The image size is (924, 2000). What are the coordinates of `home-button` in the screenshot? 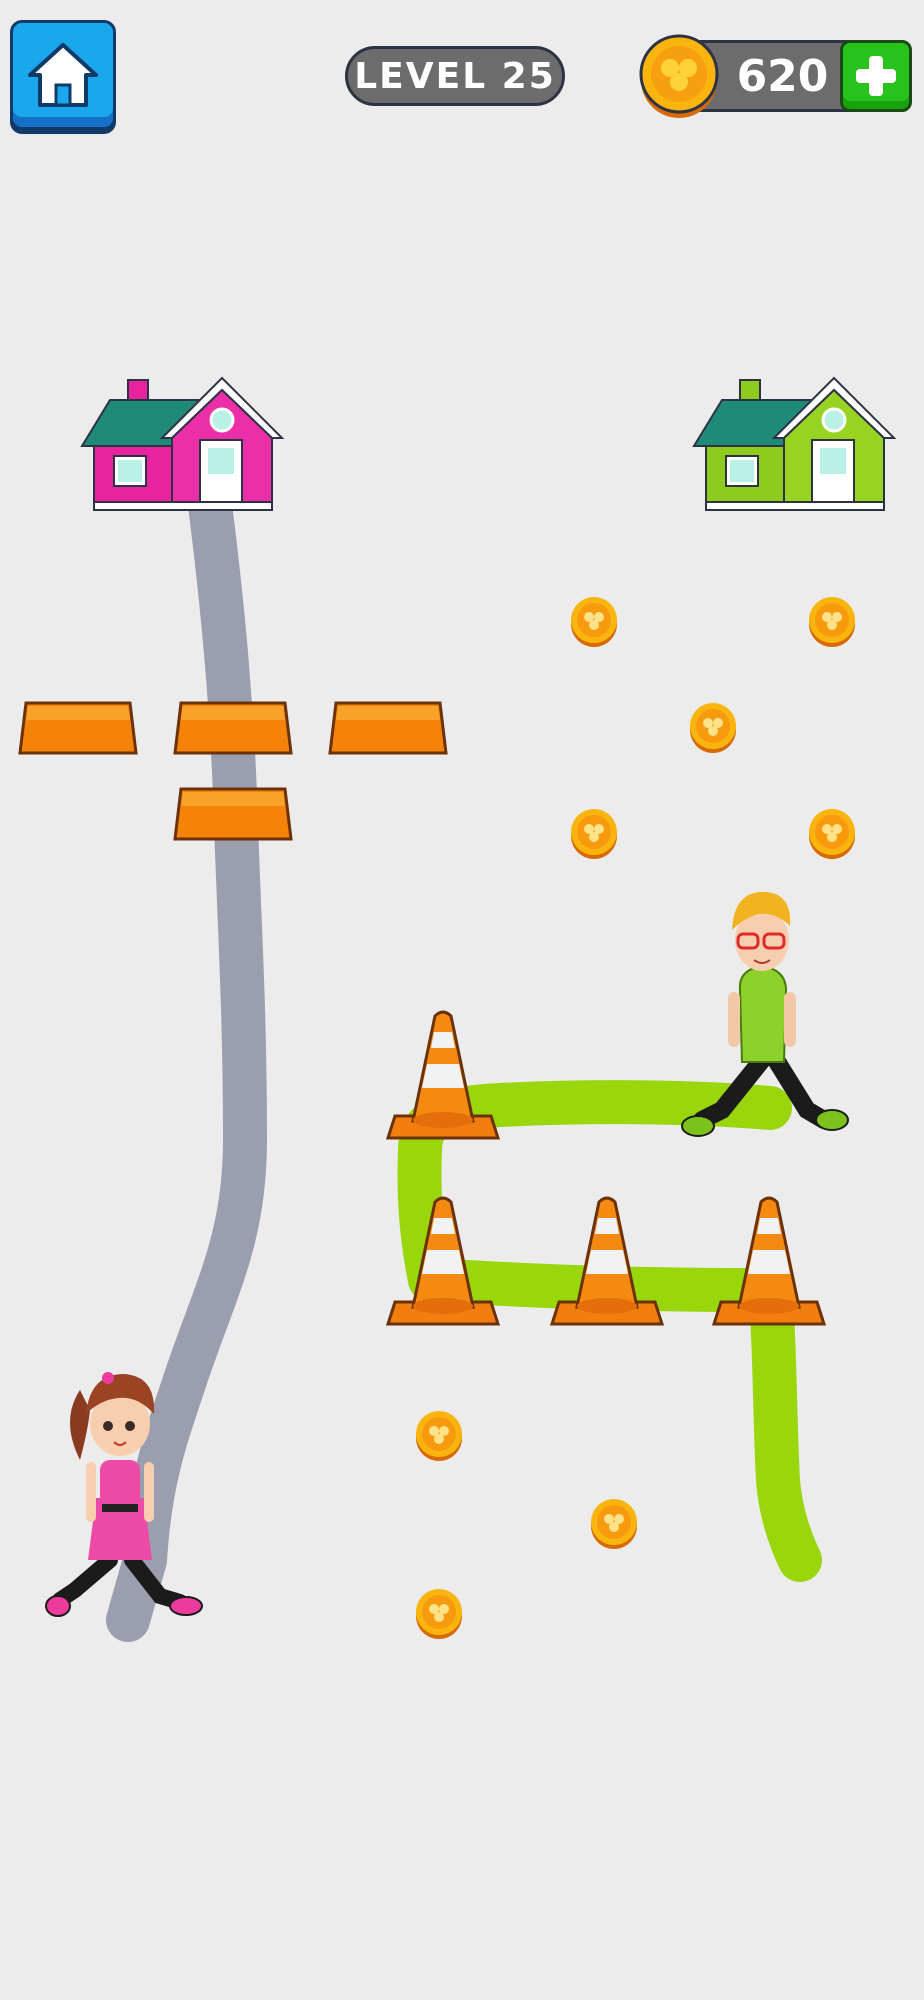 It's located at (63, 75).